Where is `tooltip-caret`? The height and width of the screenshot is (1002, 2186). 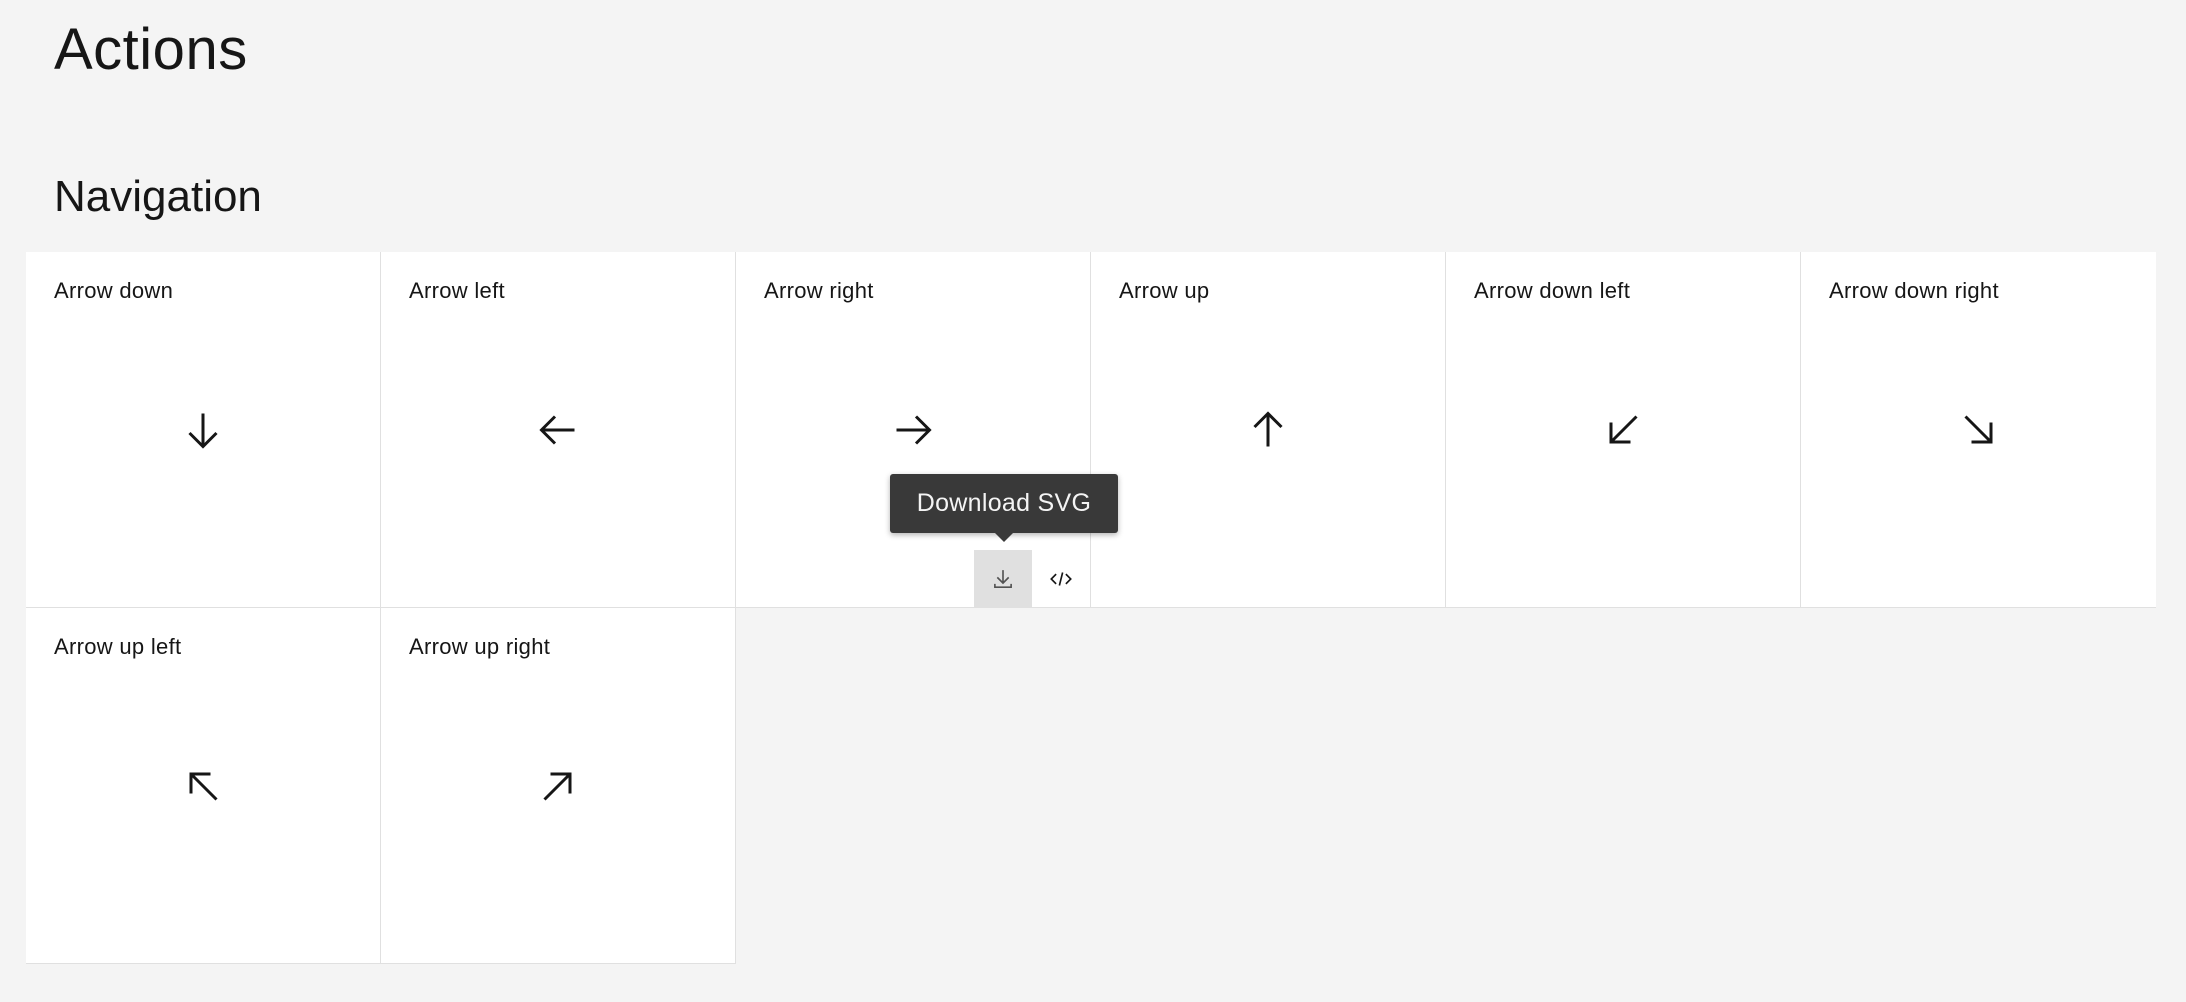
tooltip-caret is located at coordinates (1004, 537).